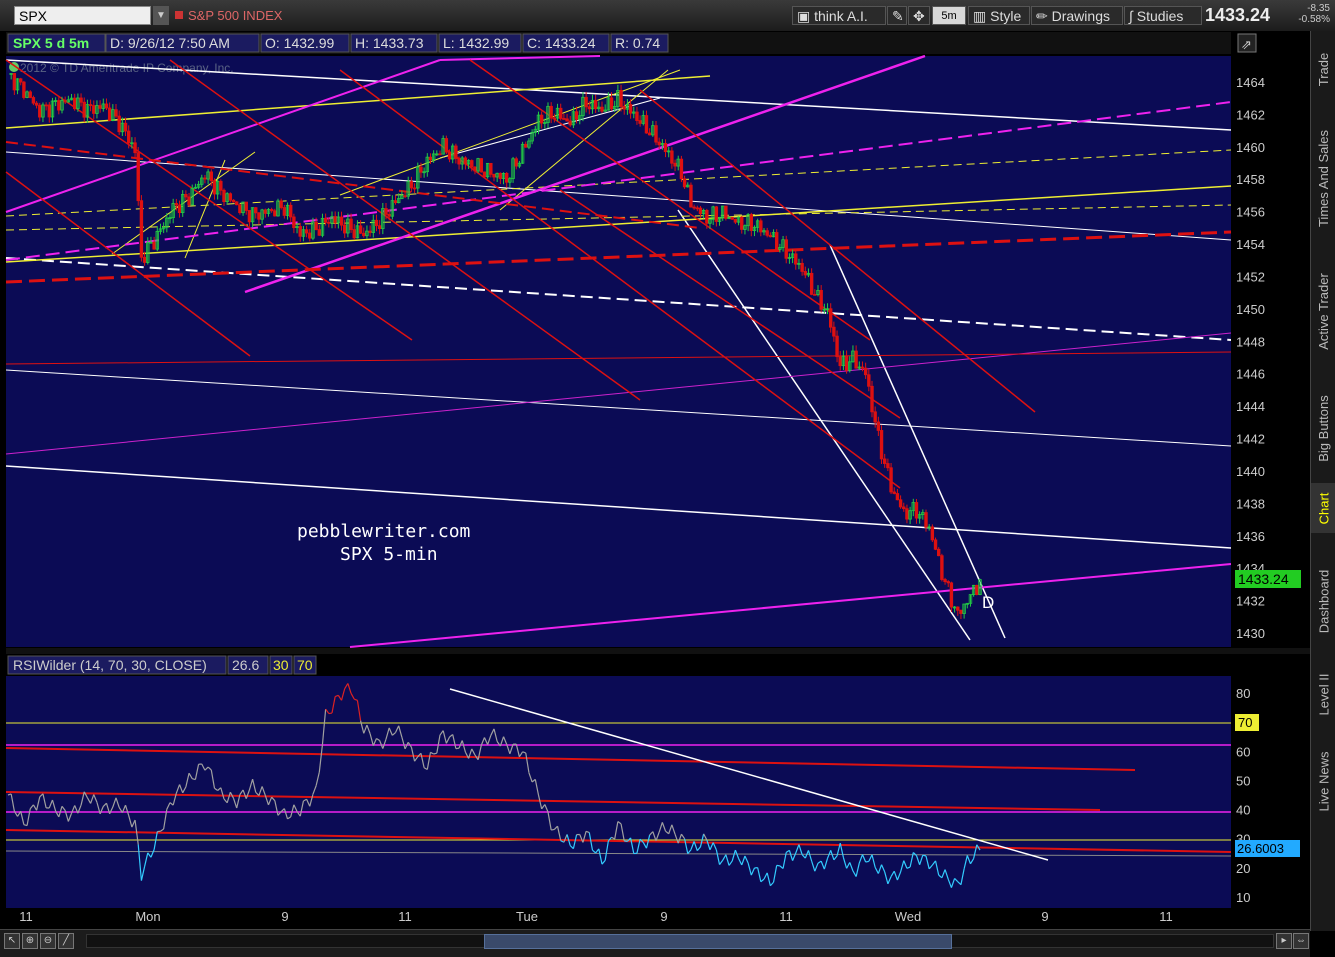 The width and height of the screenshot is (1335, 957). Describe the element at coordinates (1323, 178) in the screenshot. I see `tab-times-and-sales: Times And Sales` at that location.